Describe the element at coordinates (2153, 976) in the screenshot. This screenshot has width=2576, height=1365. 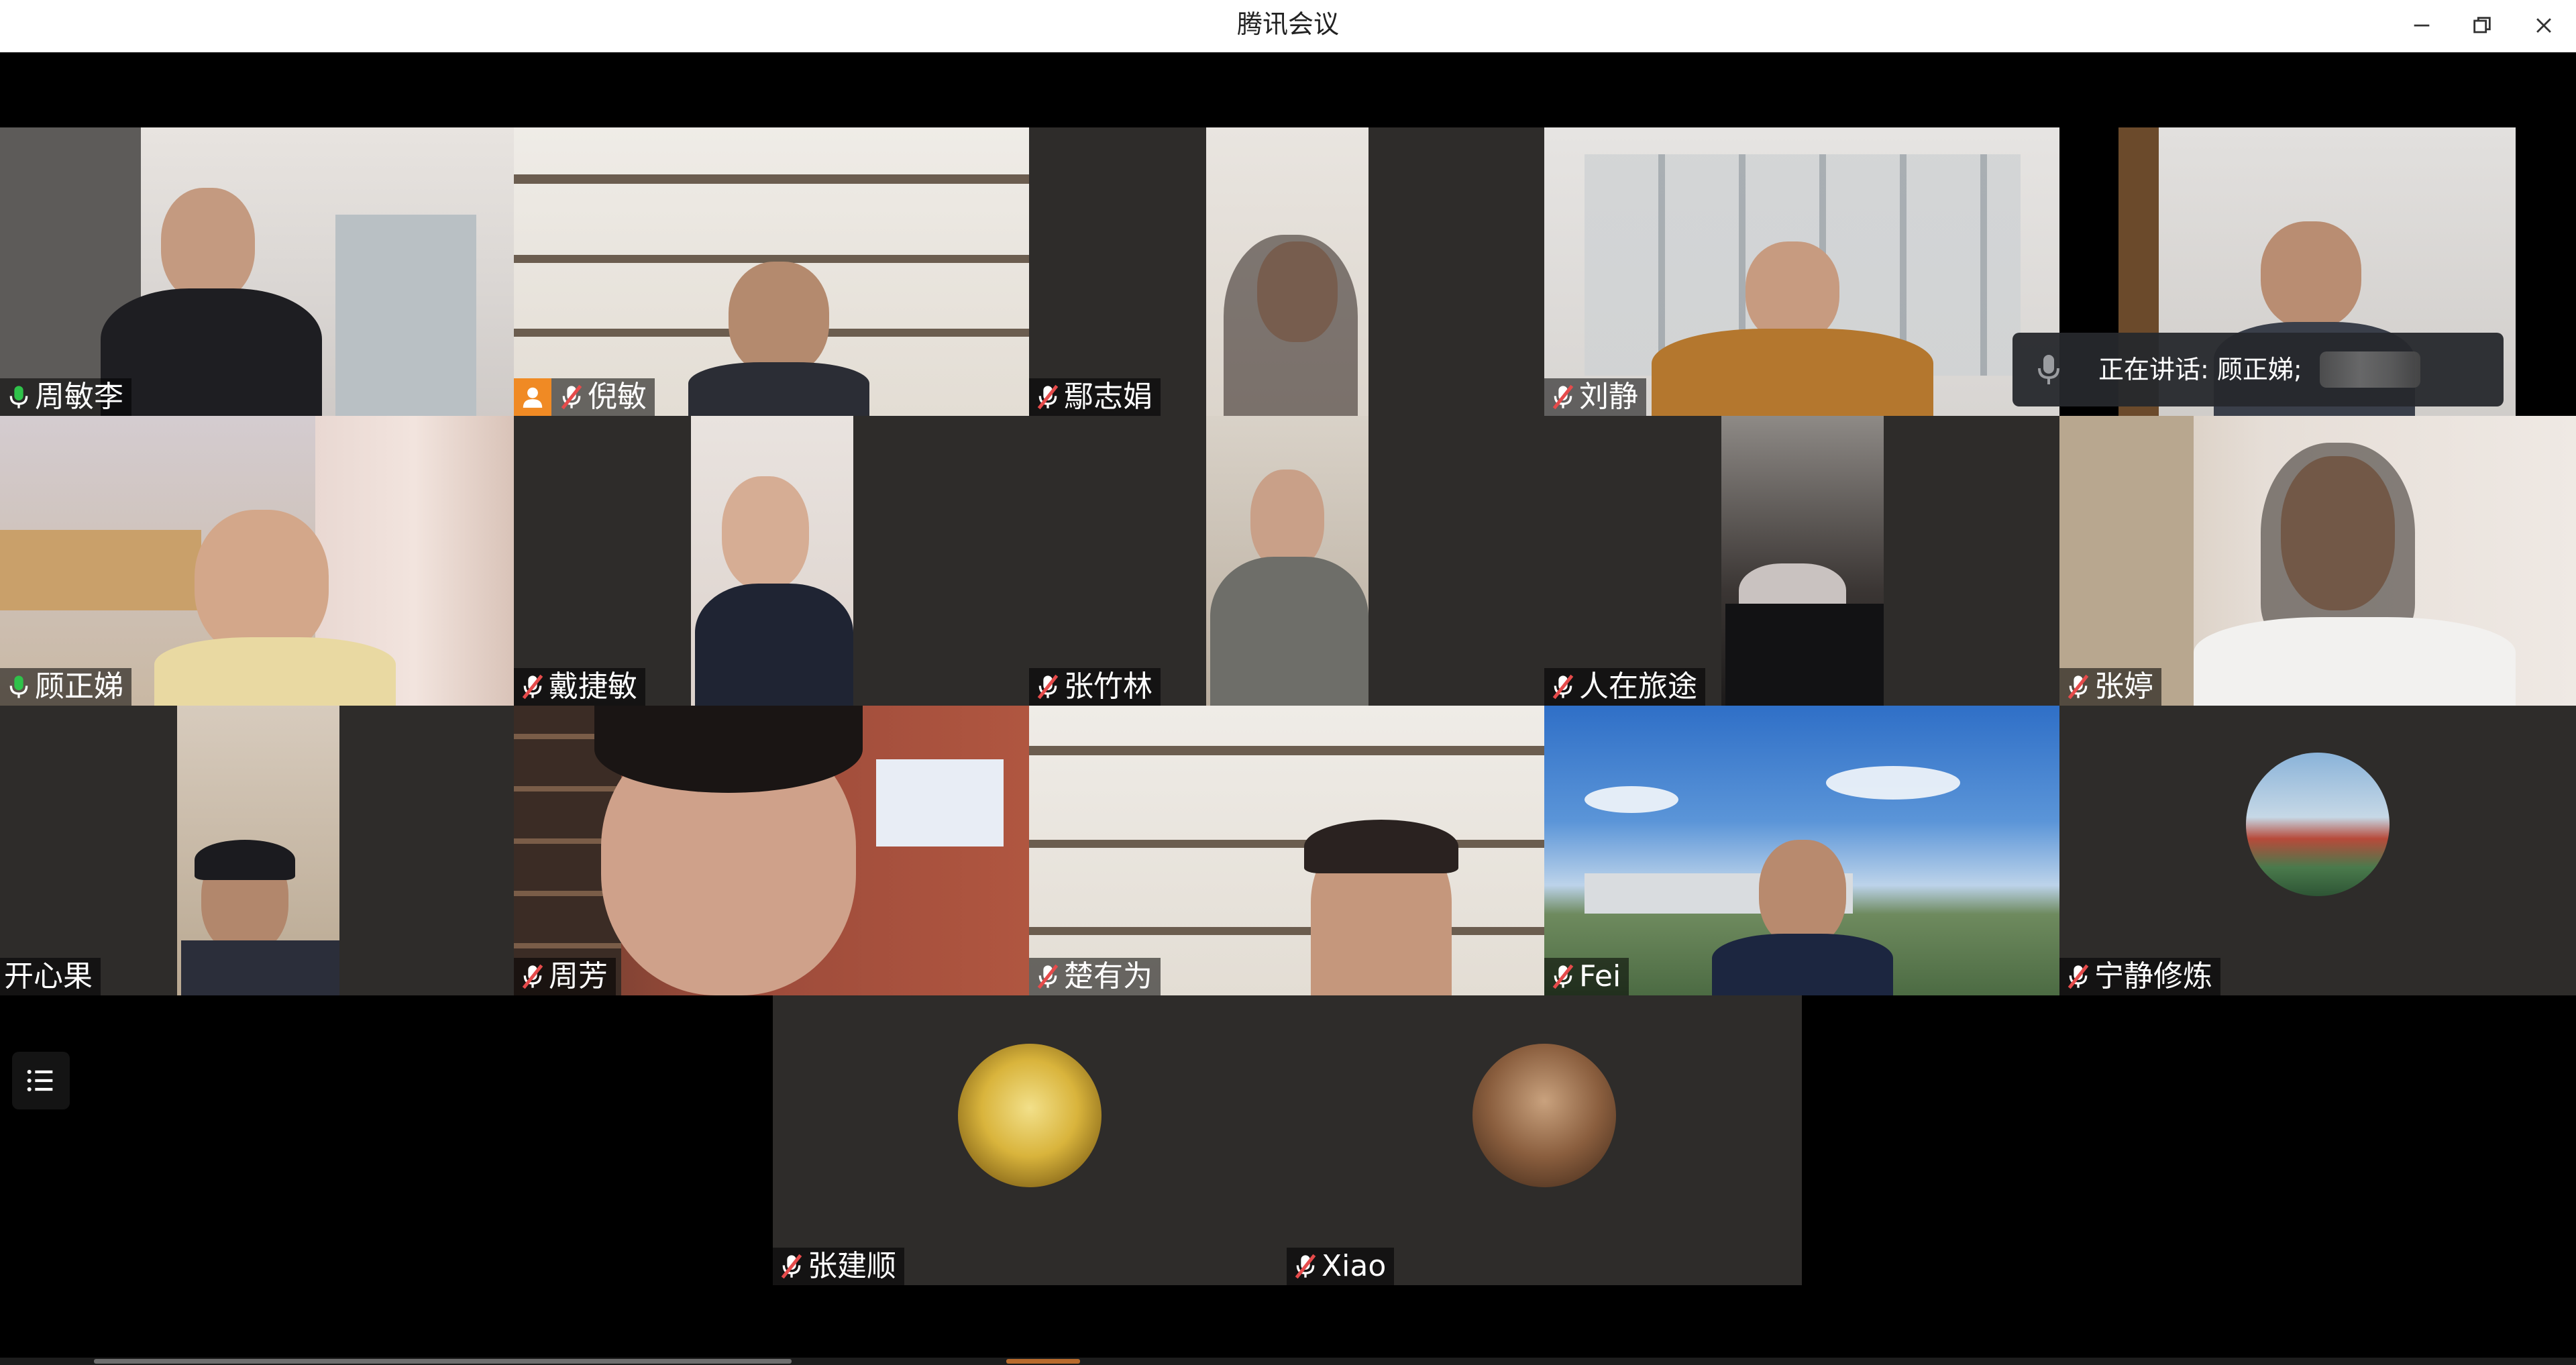
I see `participant-name: 宁静修炼` at that location.